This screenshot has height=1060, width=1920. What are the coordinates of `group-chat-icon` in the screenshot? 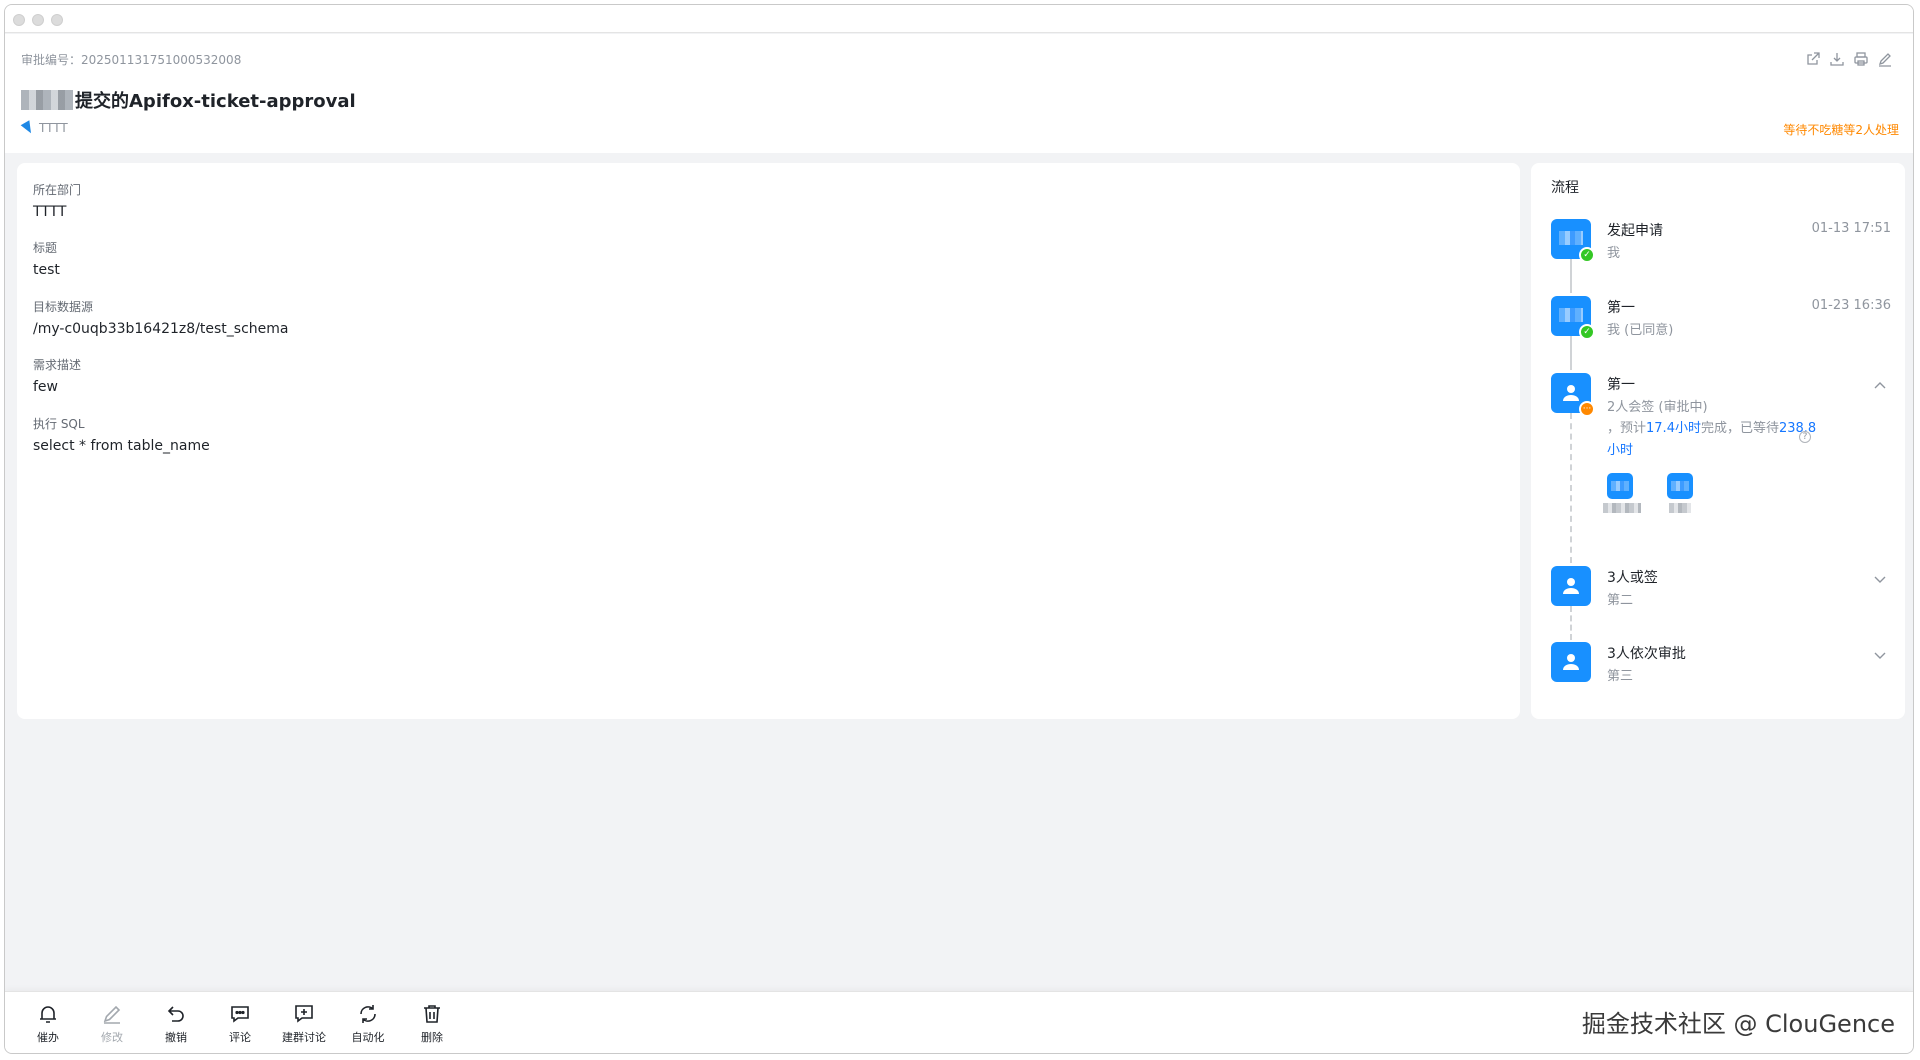 It's located at (304, 1014).